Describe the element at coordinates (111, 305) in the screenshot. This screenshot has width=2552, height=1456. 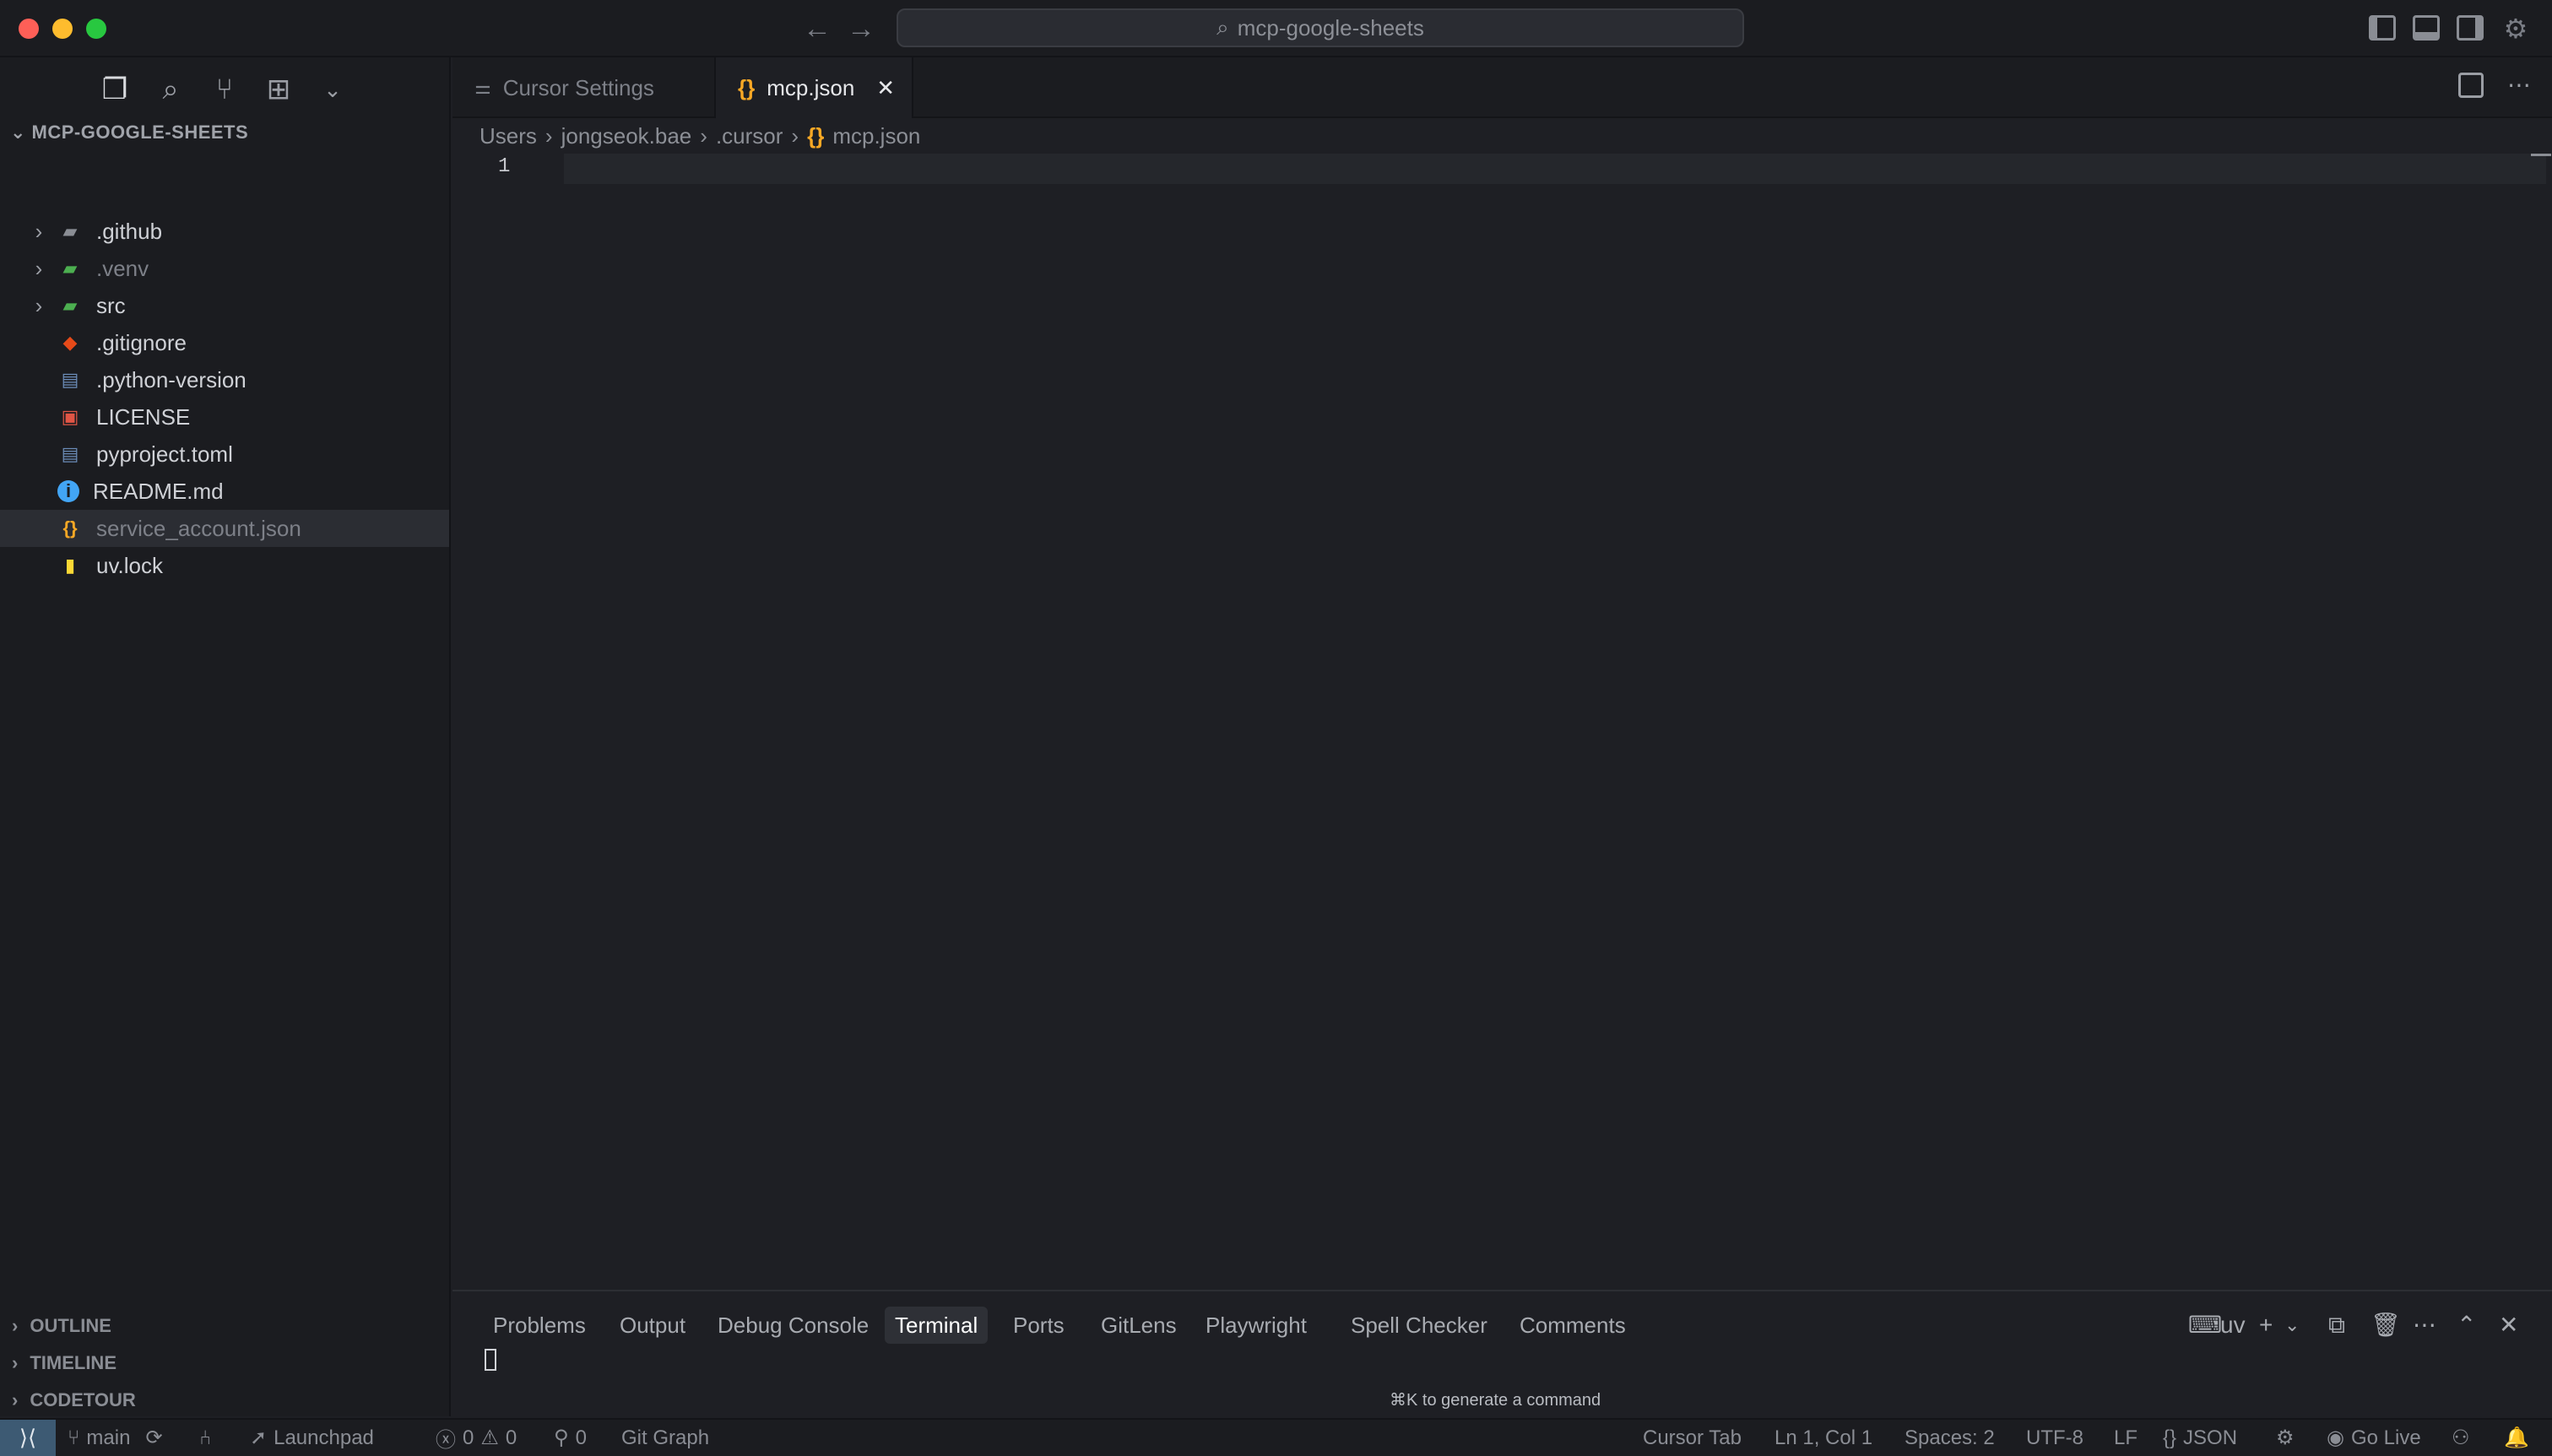
I see `file-name: src` at that location.